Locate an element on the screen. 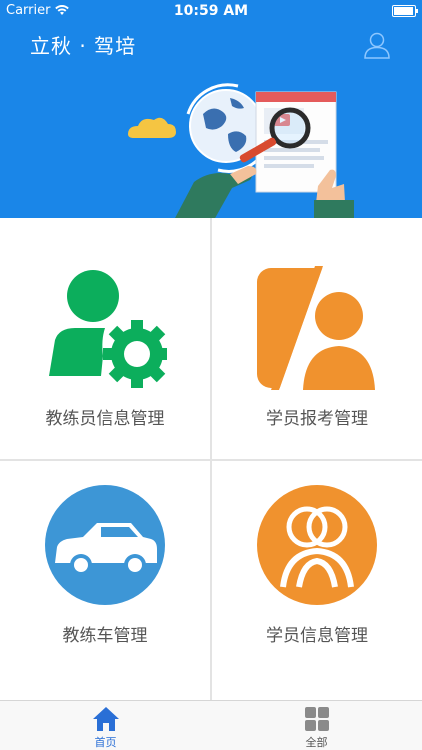 The height and width of the screenshot is (750, 422). battery-icon is located at coordinates (405, 11).